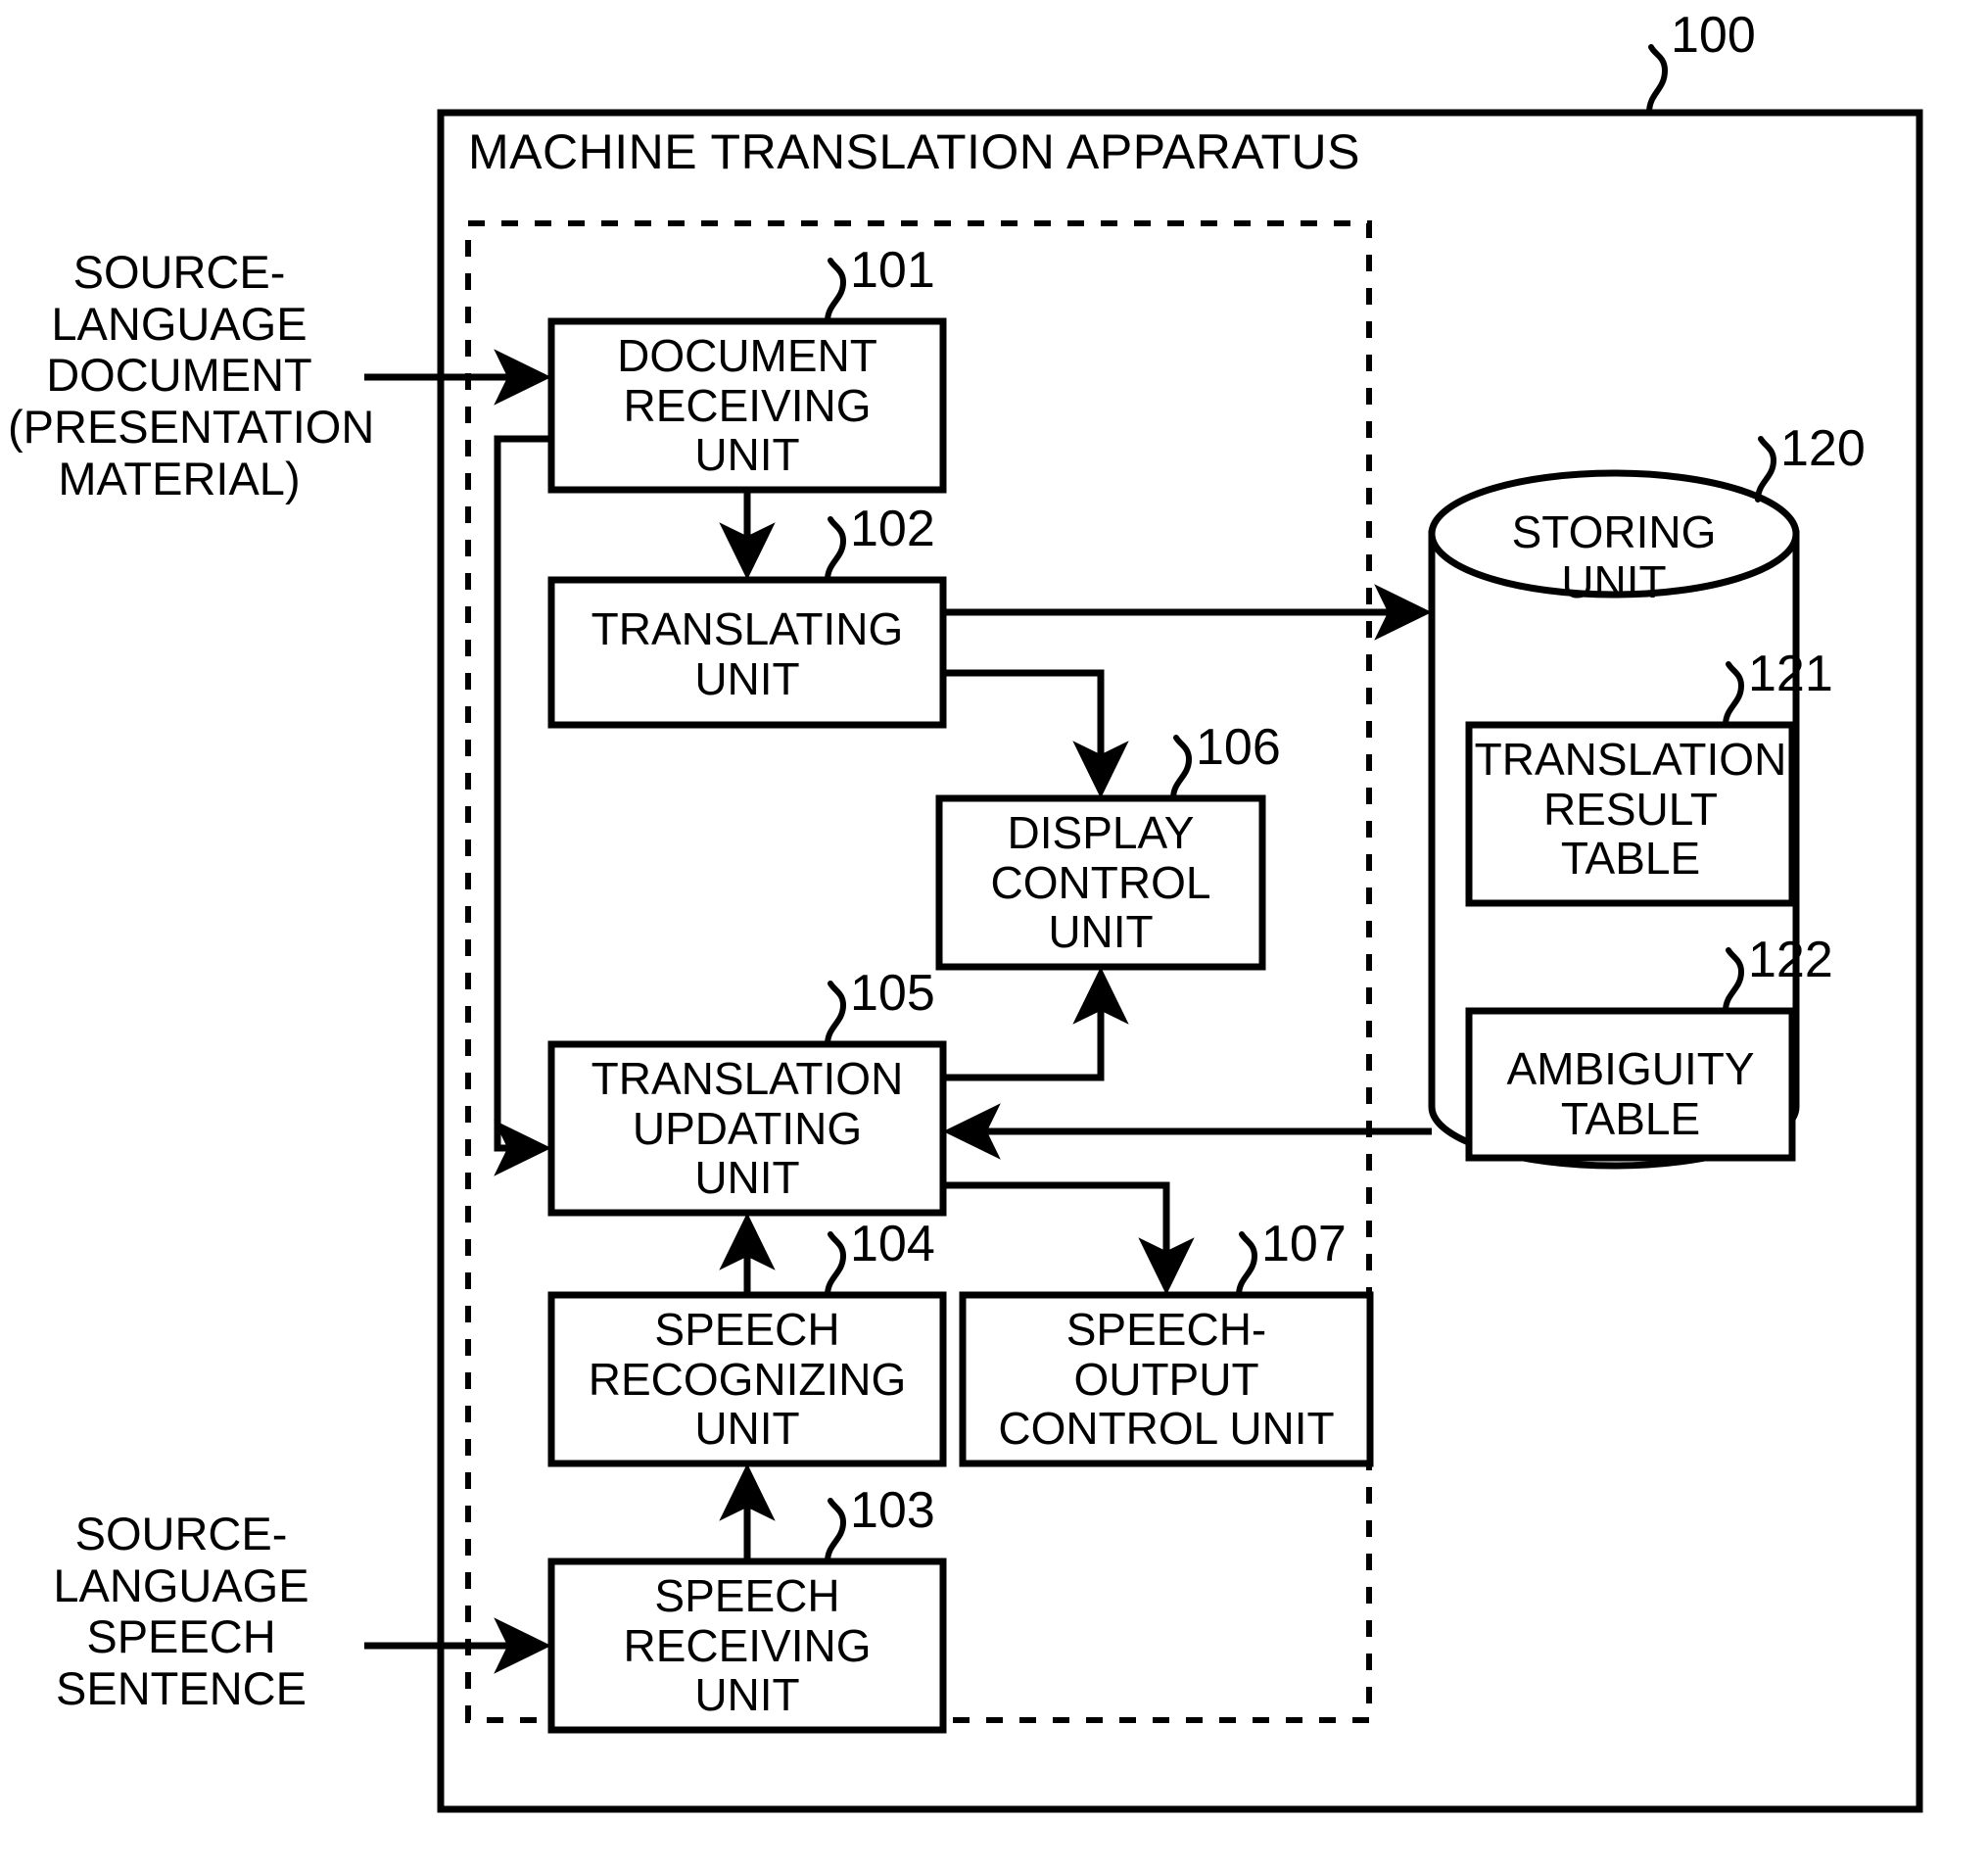  Describe the element at coordinates (1166, 1379) in the screenshot. I see `block-107-label: SPEECH- OUTPUT CONTROL UNIT` at that location.